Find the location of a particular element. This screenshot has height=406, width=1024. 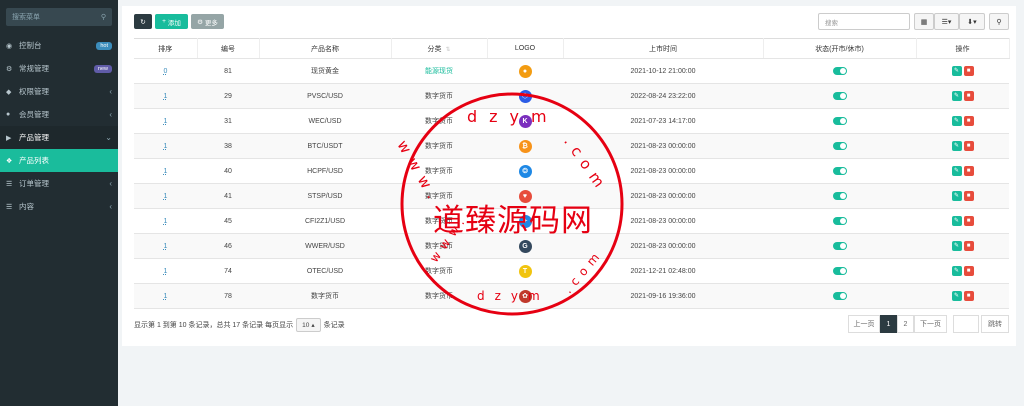

list-icon: ☰ is located at coordinates (9, 184).